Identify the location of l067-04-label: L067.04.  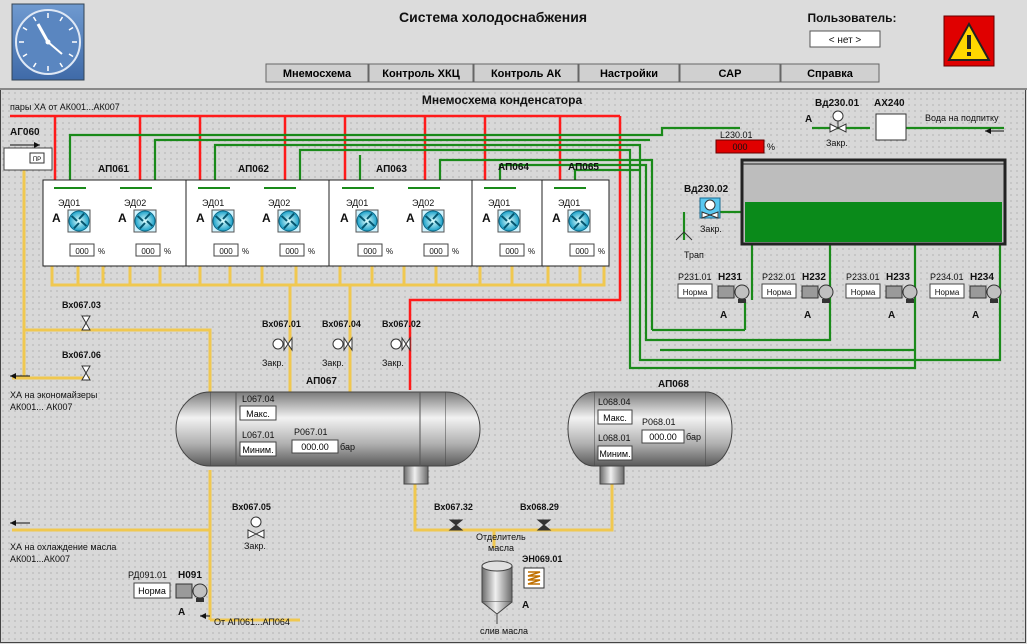
(258, 399).